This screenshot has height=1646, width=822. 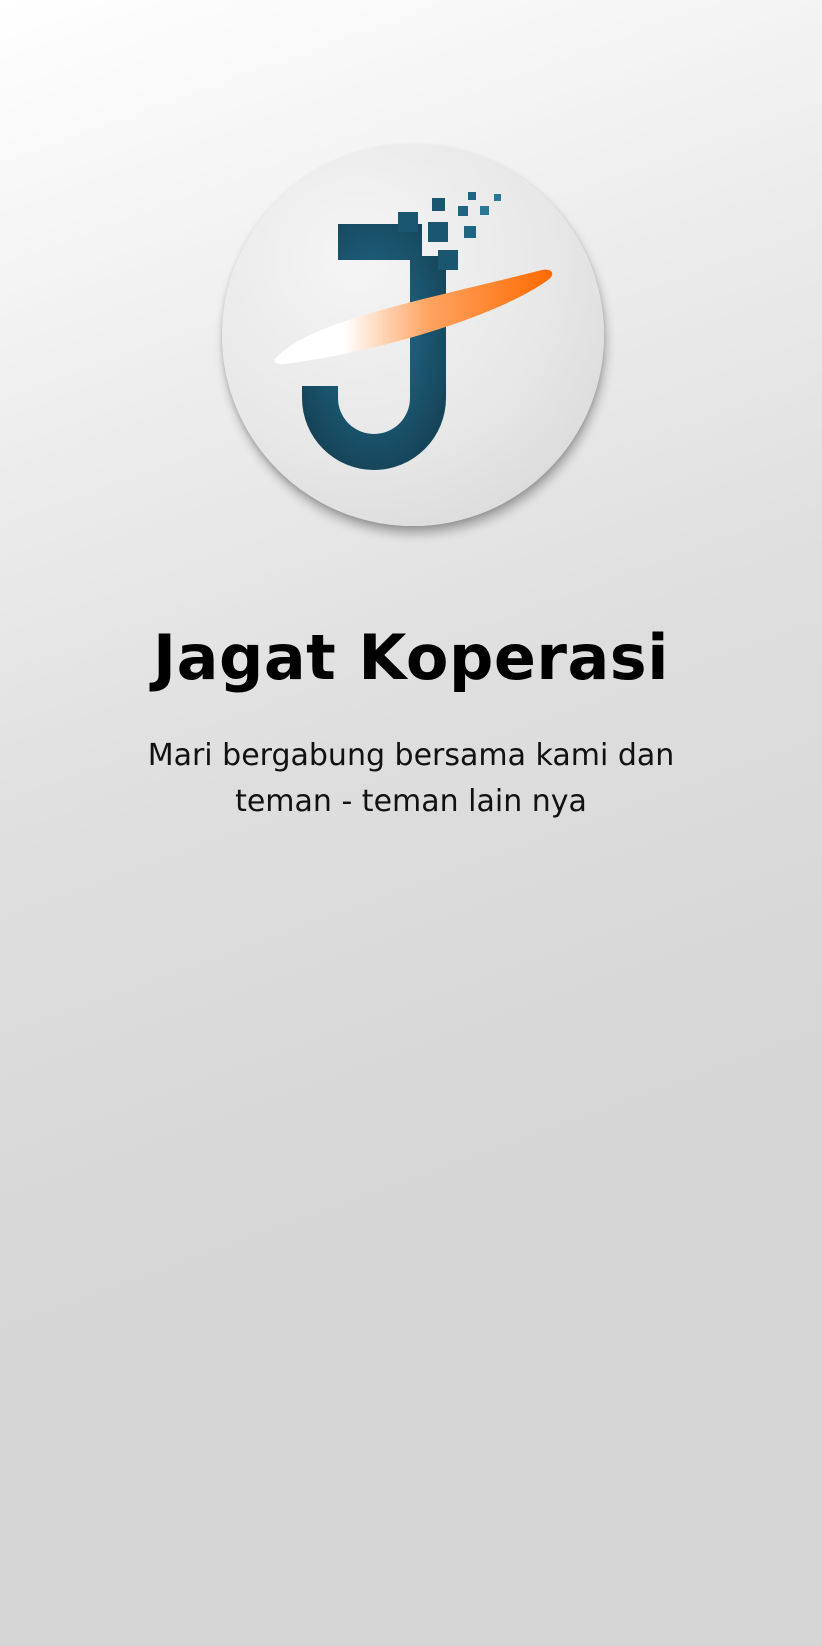 I want to click on jagat-koperasi-logo-icon, so click(x=413, y=331).